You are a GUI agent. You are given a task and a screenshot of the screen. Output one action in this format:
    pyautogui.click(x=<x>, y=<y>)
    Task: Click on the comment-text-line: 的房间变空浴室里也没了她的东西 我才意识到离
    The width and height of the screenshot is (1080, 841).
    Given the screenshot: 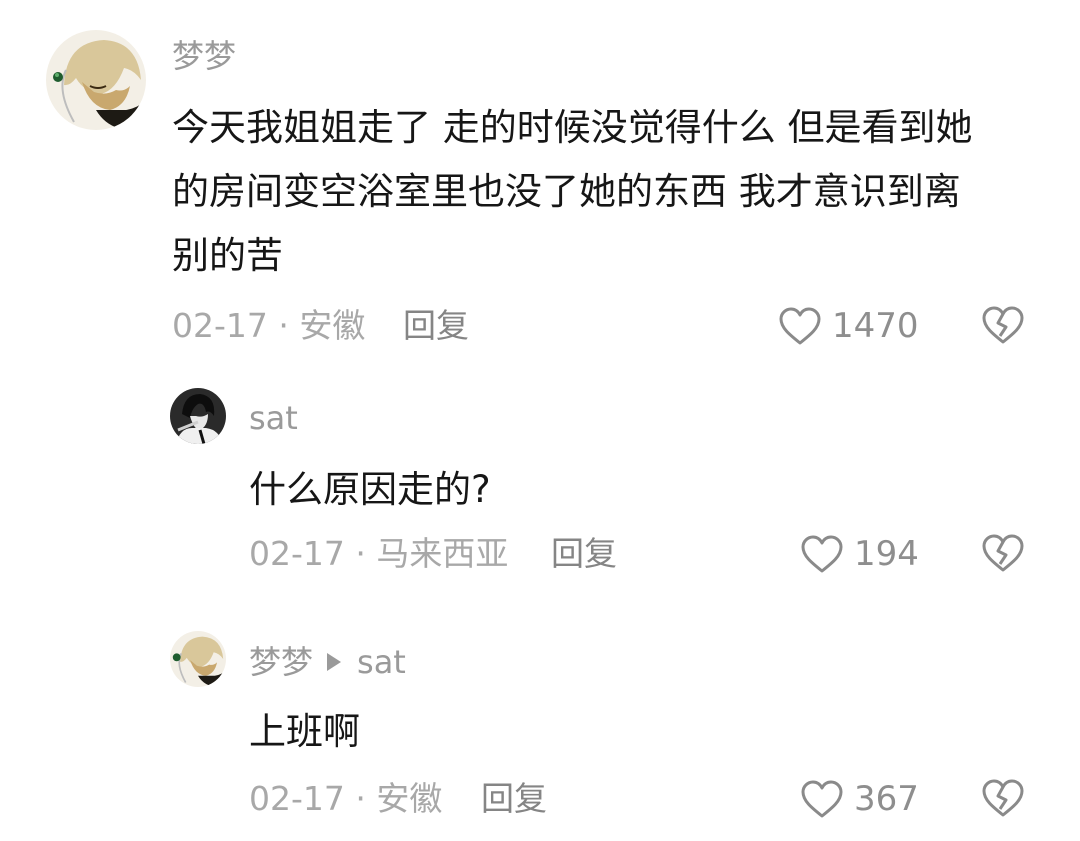 What is the action you would take?
    pyautogui.click(x=566, y=191)
    